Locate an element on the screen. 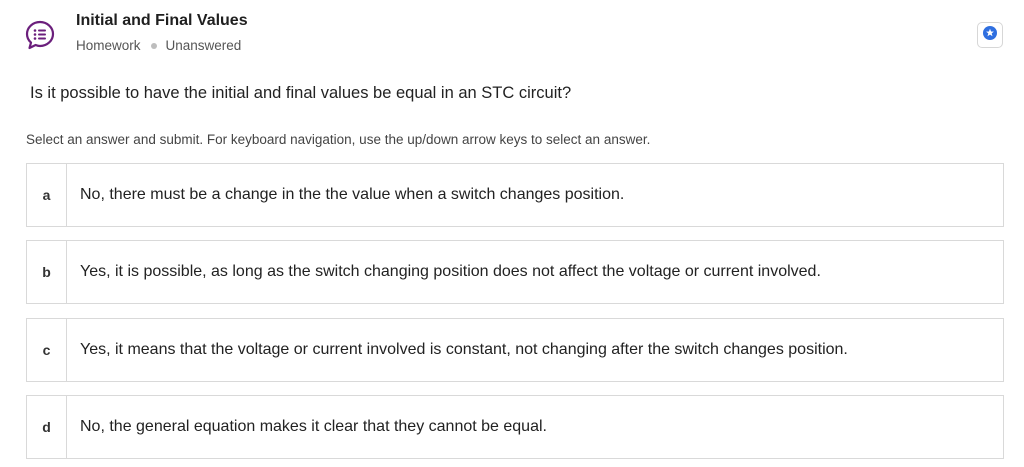 Image resolution: width=1024 pixels, height=467 pixels. answer-letter: c is located at coordinates (47, 350).